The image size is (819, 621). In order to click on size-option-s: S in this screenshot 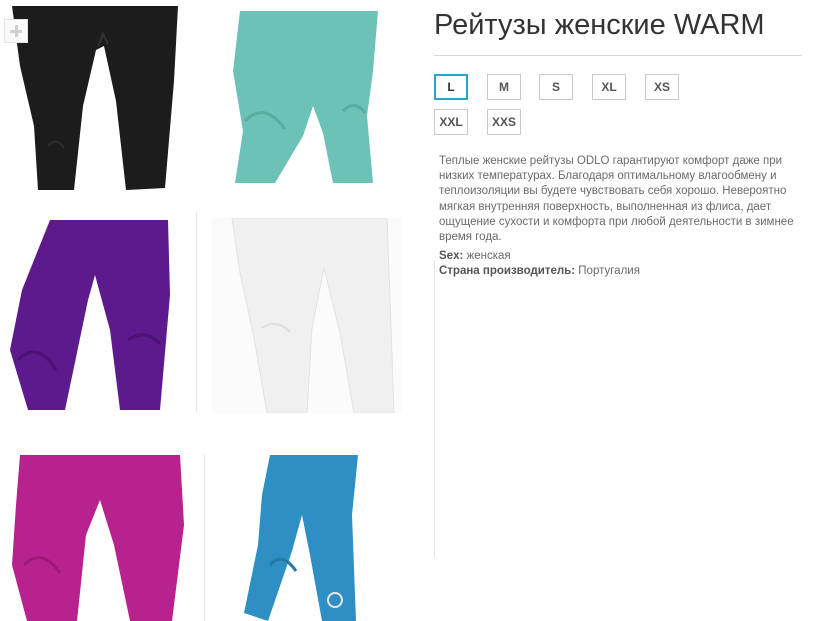, I will do `click(556, 87)`.